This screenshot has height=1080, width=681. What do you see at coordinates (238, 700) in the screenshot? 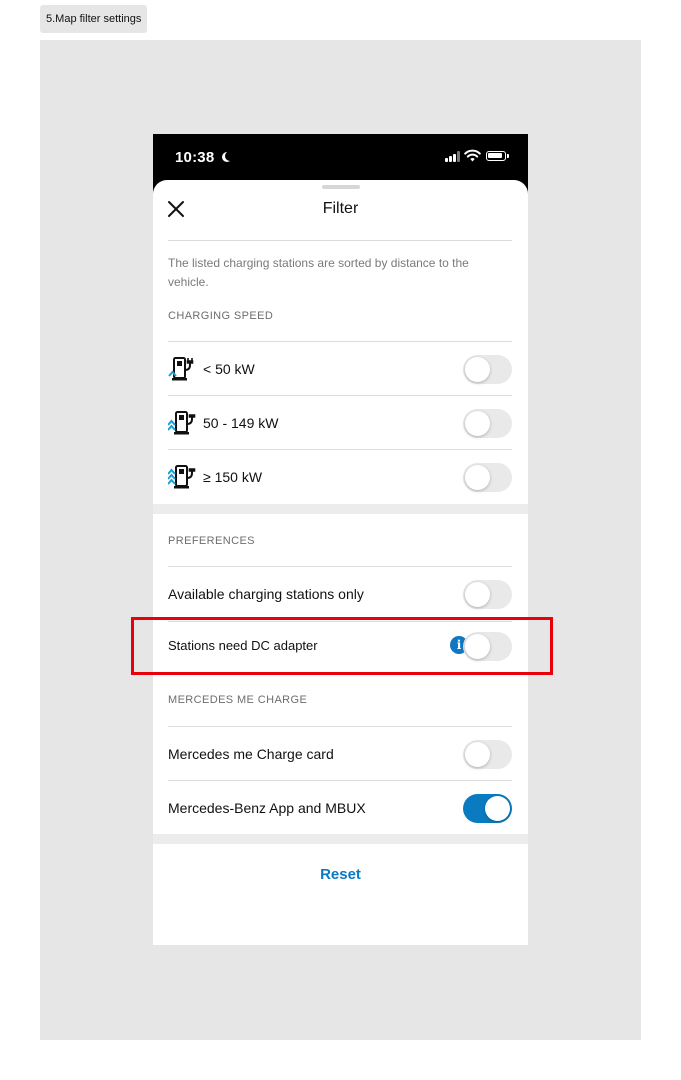
I see `section-header-mercedes-me-charge: MERCEDES ME CHARGE` at bounding box center [238, 700].